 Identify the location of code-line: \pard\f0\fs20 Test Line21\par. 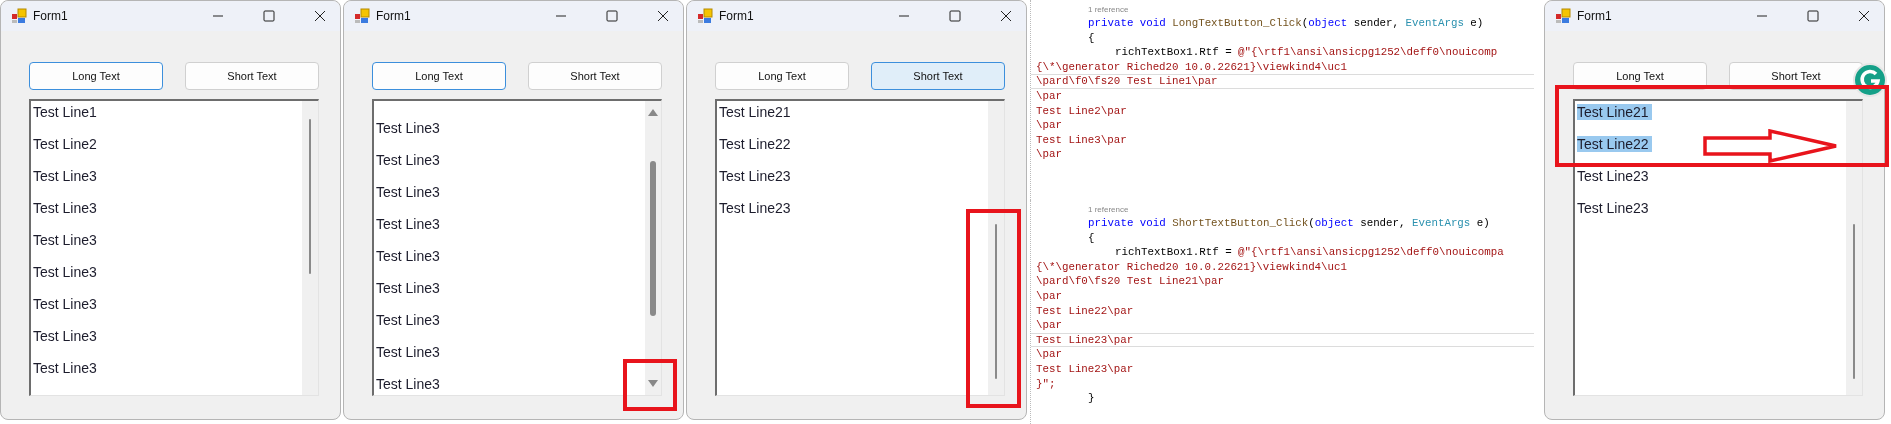
(1130, 281).